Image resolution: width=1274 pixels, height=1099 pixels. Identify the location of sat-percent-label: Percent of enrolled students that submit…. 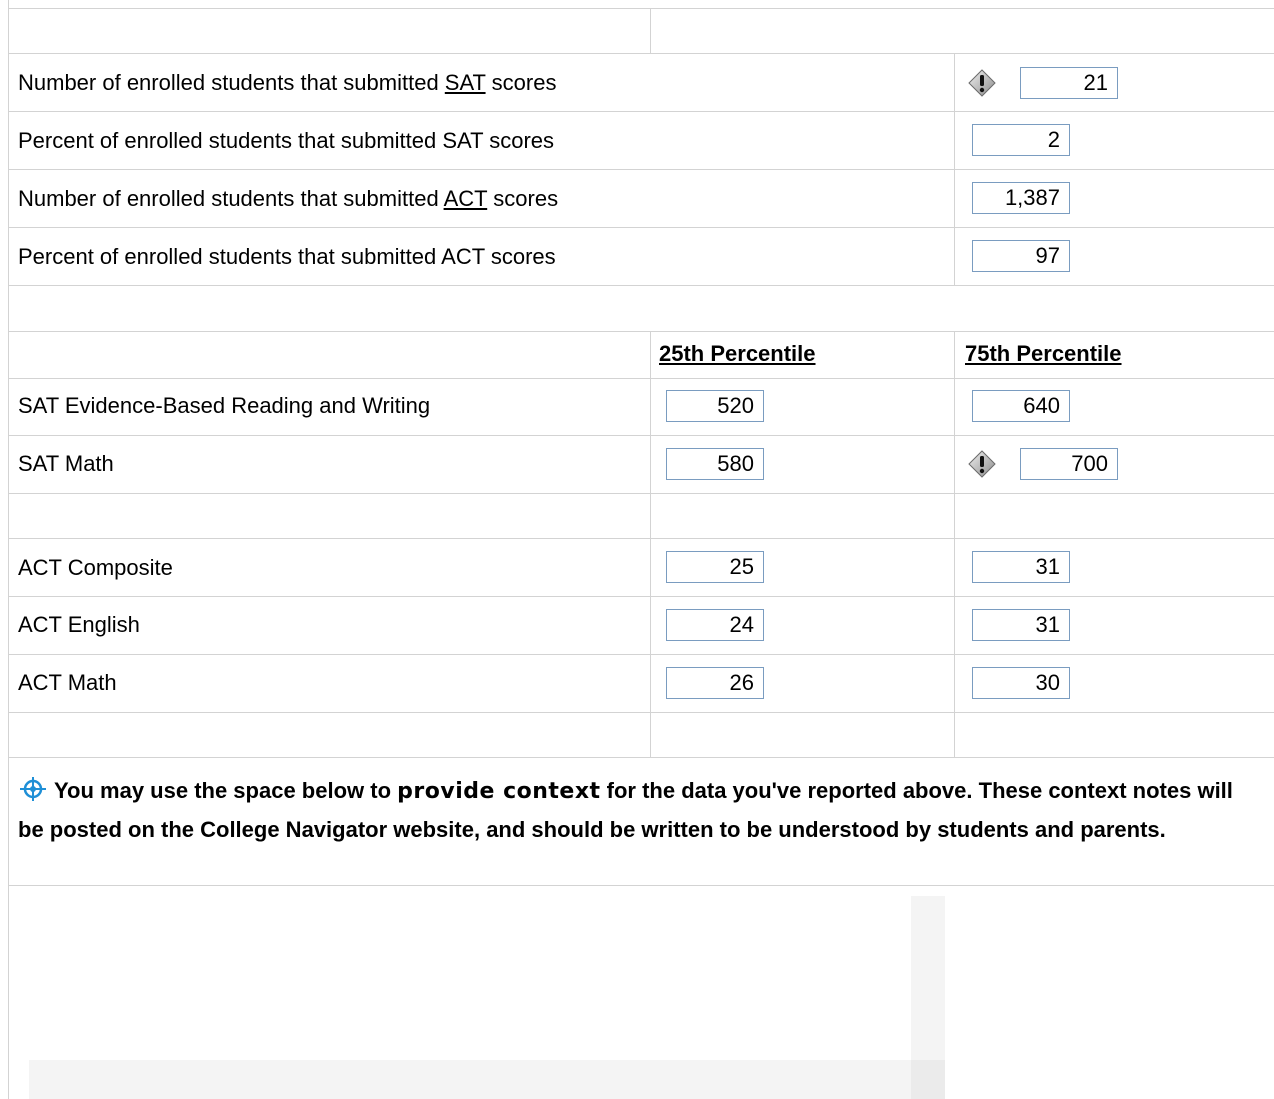
(286, 140).